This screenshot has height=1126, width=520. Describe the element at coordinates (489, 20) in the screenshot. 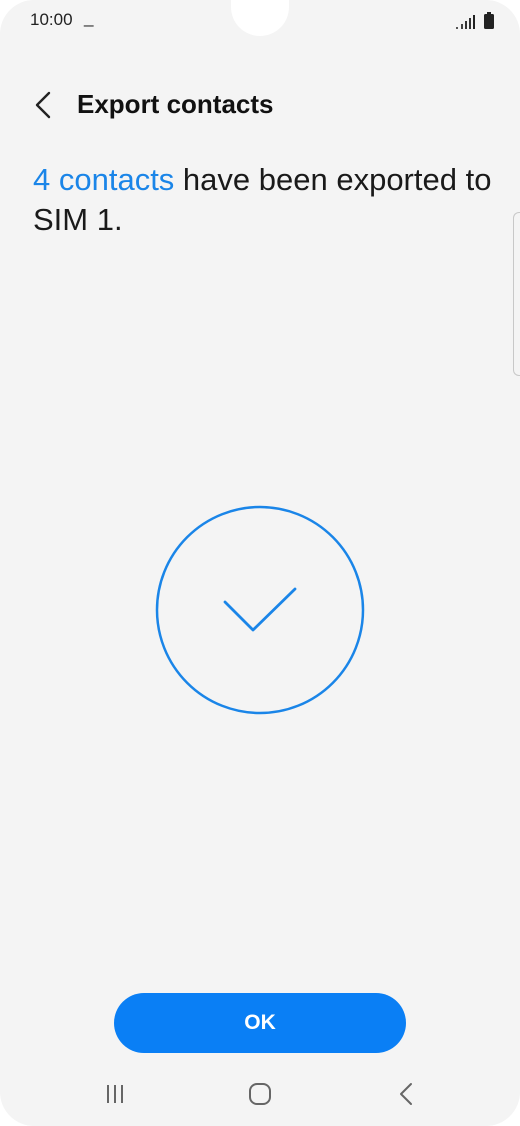

I see `battery-icon` at that location.